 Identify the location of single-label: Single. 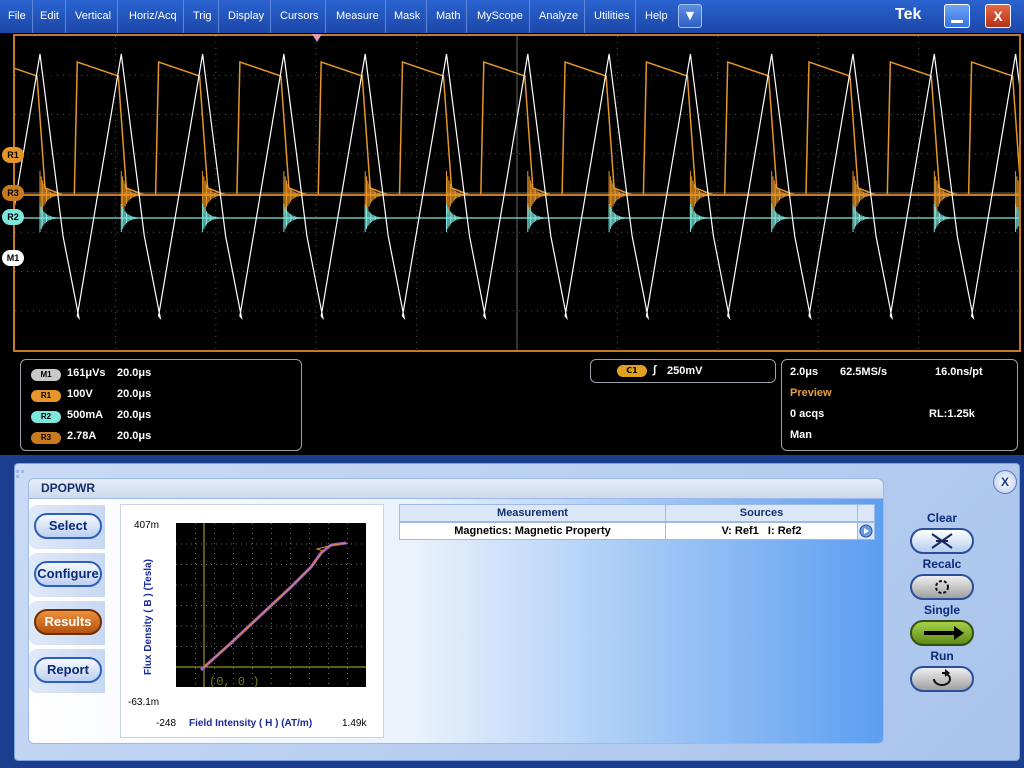
(941, 610).